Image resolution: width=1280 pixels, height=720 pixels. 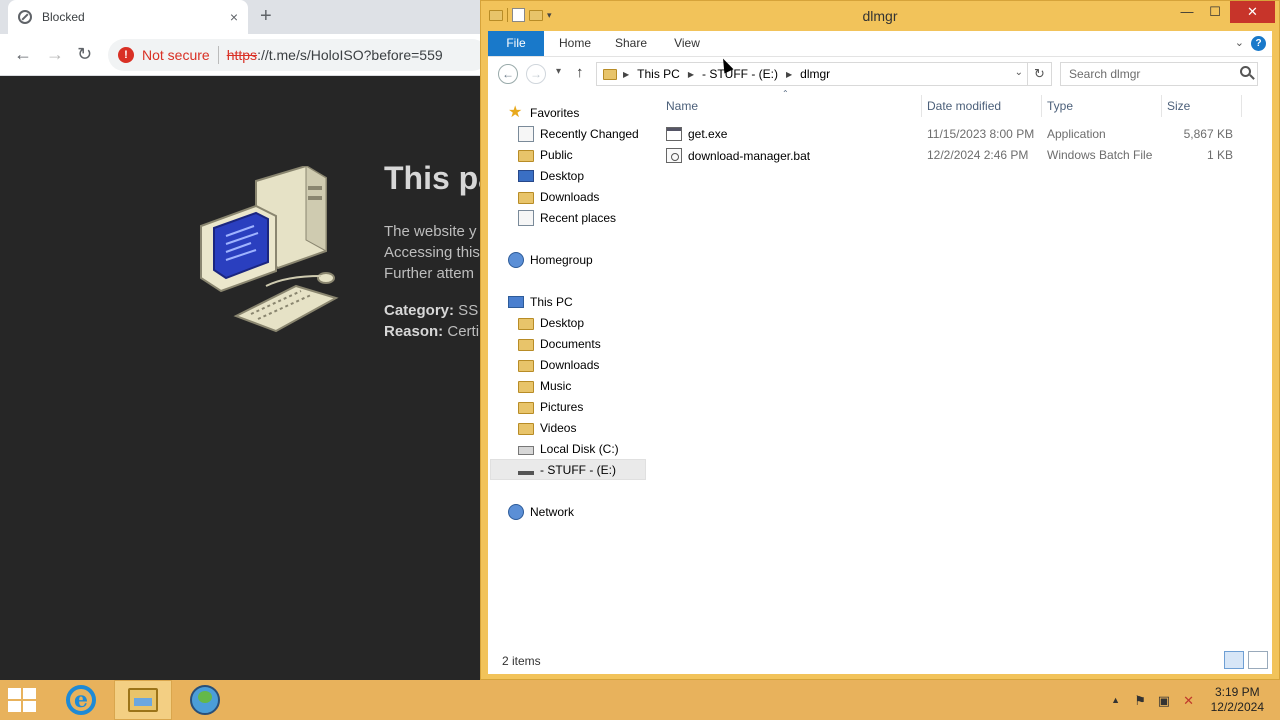 What do you see at coordinates (570, 364) in the screenshot?
I see `nav-label: Downloads` at bounding box center [570, 364].